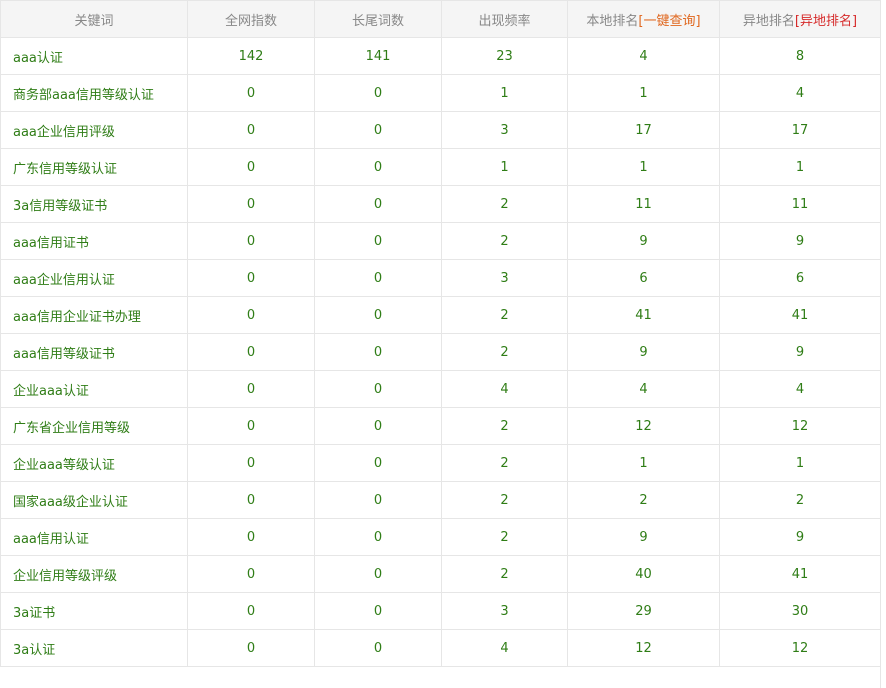 The image size is (886, 688). I want to click on cell-remote-rank: 2, so click(800, 500).